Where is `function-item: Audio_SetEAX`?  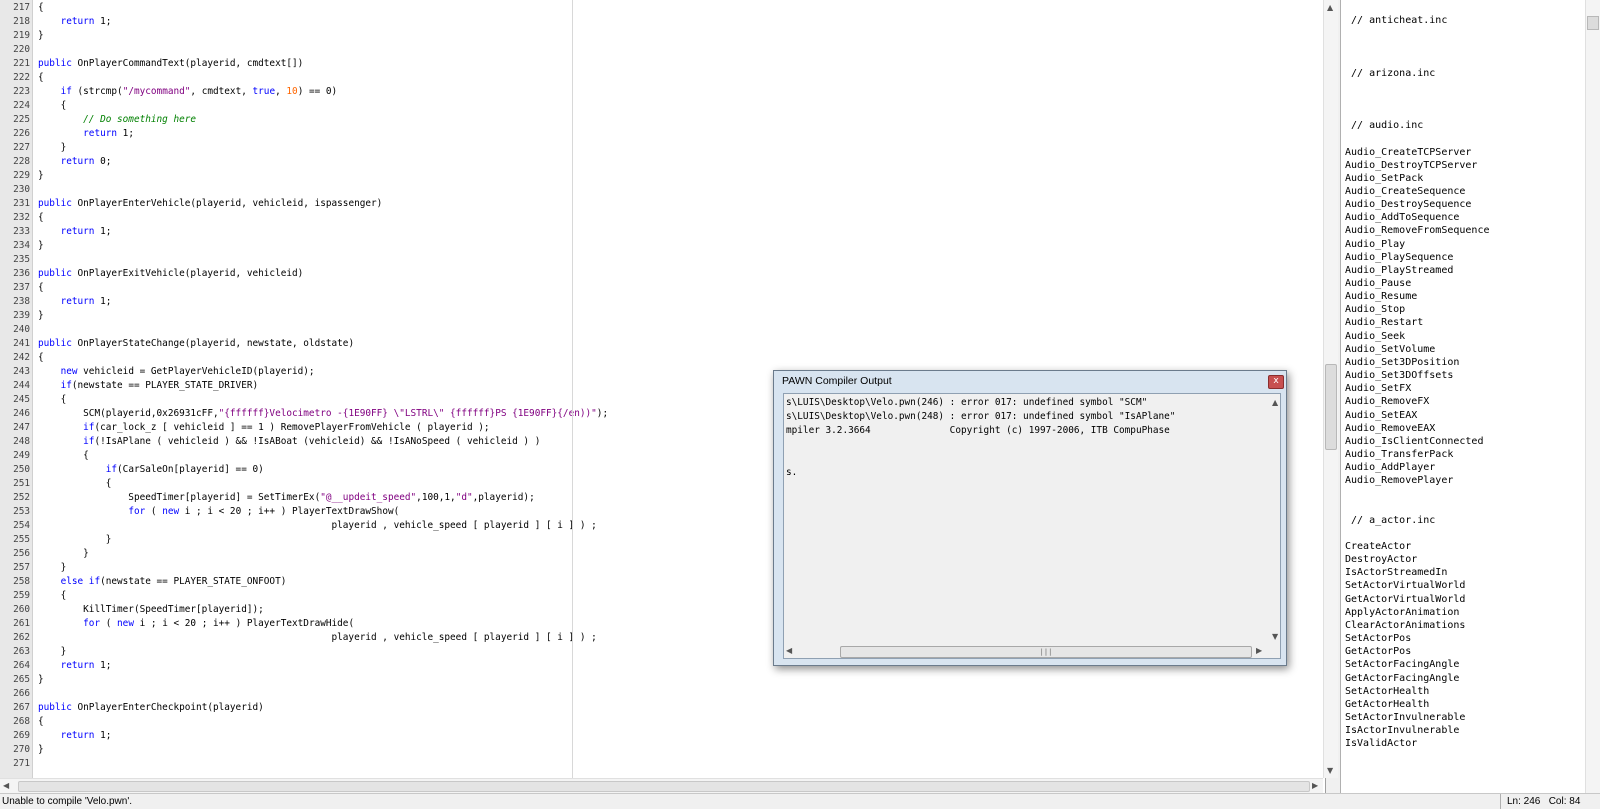
function-item: Audio_SetEAX is located at coordinates (1381, 415).